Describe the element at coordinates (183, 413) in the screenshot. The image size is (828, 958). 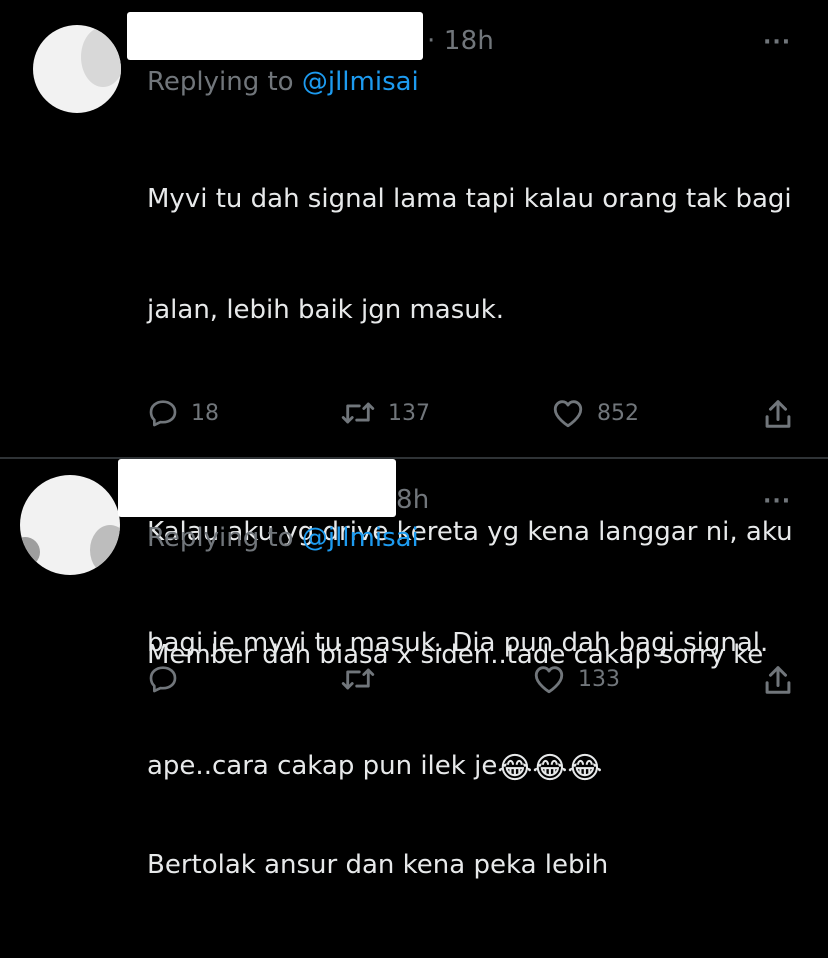
I see `reply-button: 18` at that location.